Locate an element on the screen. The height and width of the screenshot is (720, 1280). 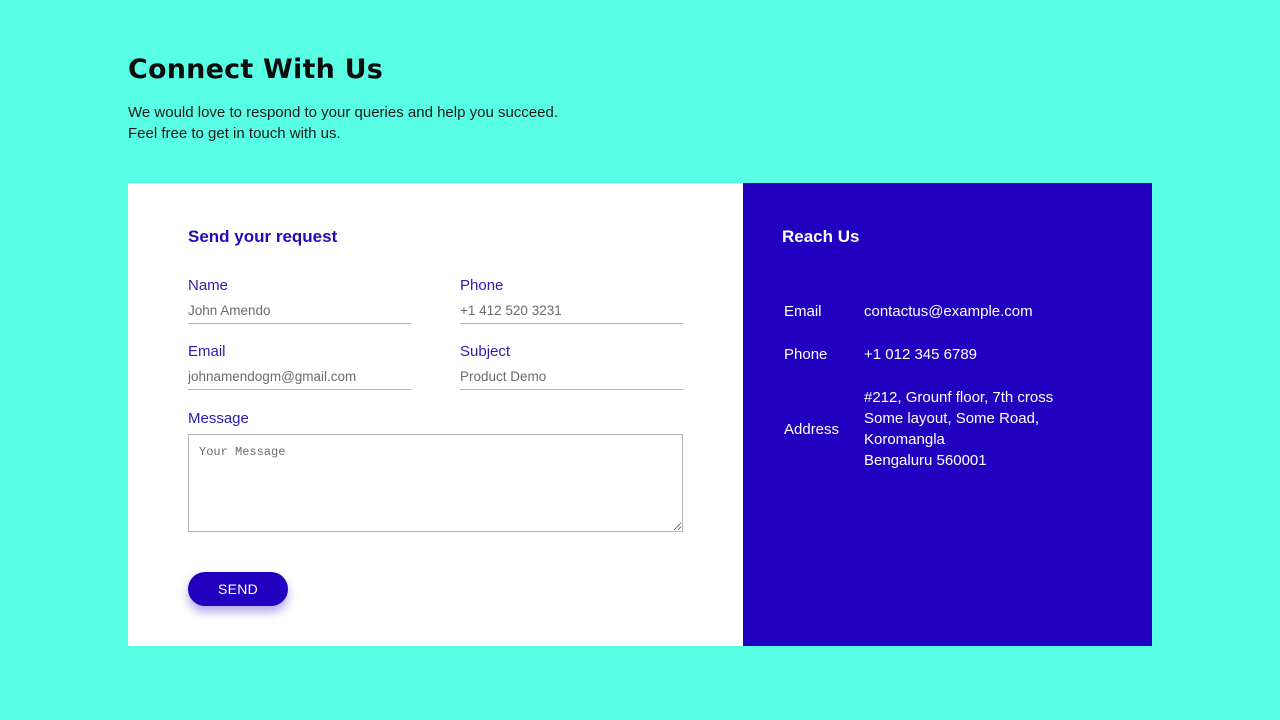
intro-line: Feel free to get in touch with us. is located at coordinates (234, 133).